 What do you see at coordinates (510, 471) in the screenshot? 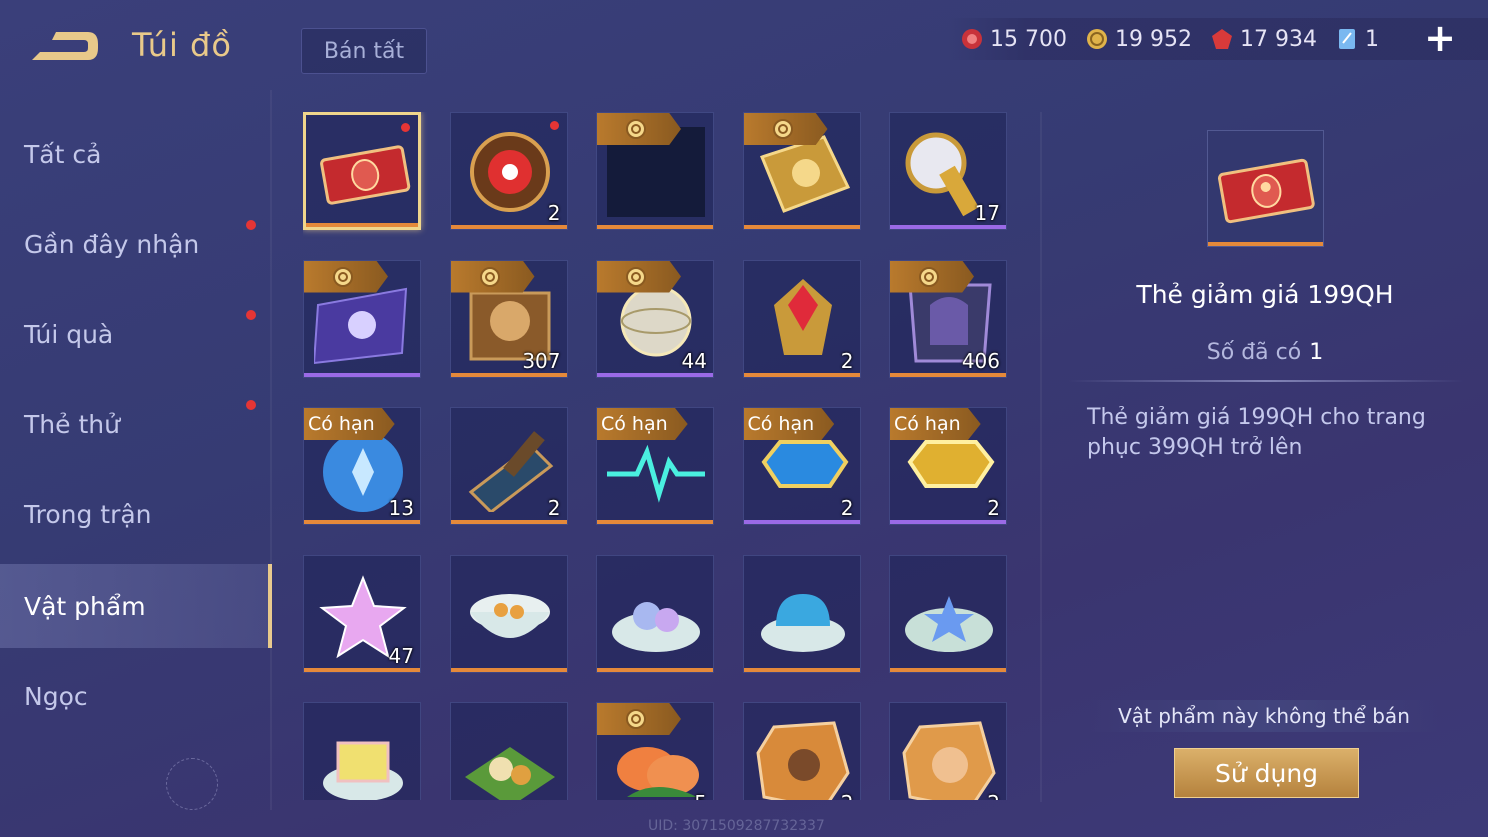
I see `scroll-icon` at bounding box center [510, 471].